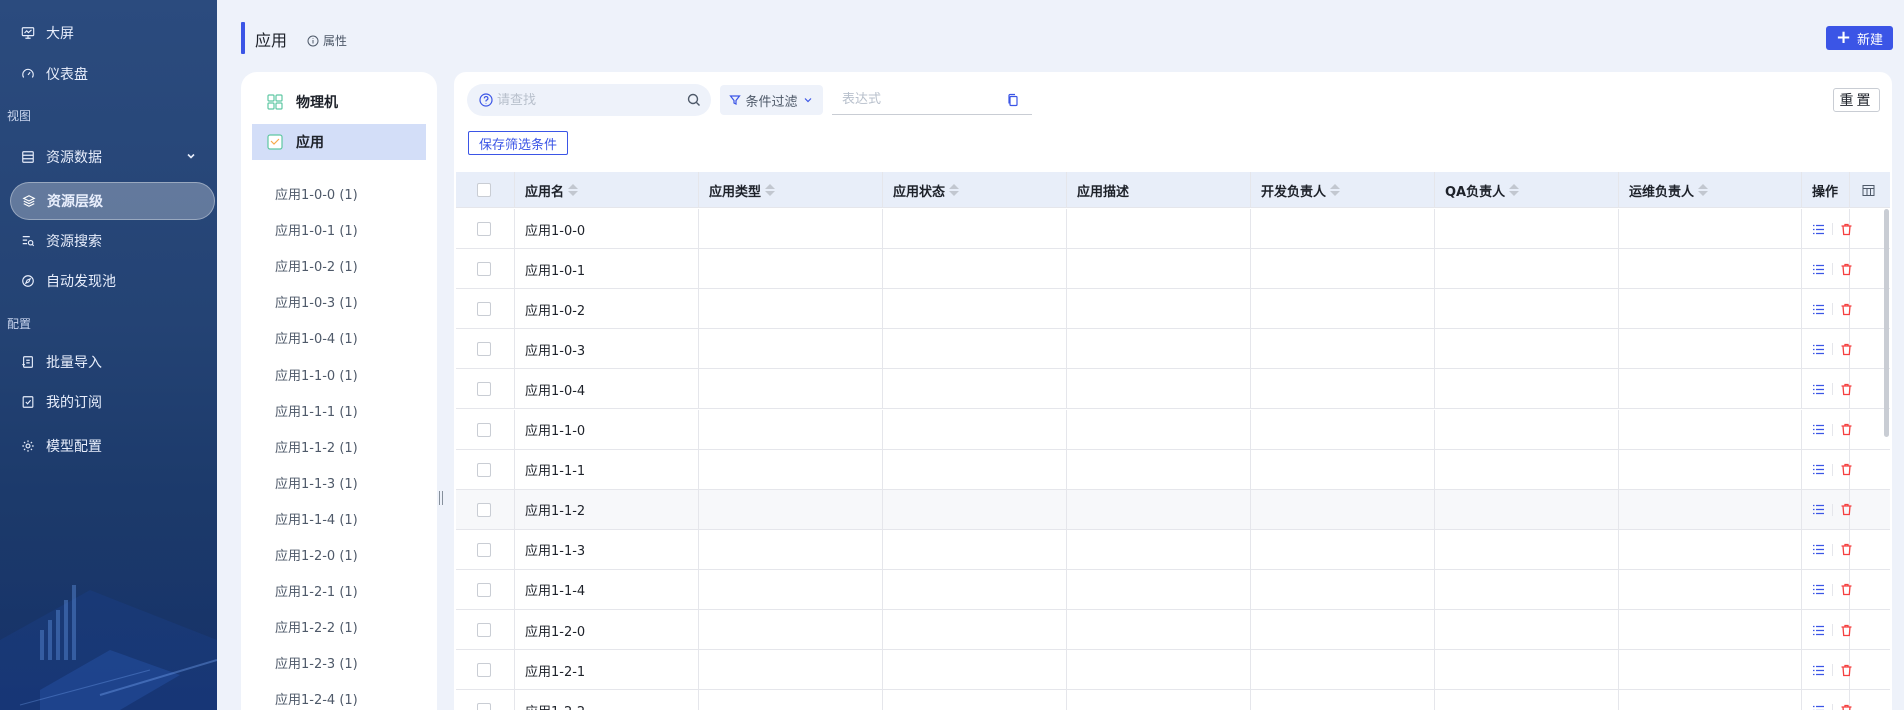 The width and height of the screenshot is (1904, 710). I want to click on tree-leaf: 应用1-1-0 (1), so click(316, 374).